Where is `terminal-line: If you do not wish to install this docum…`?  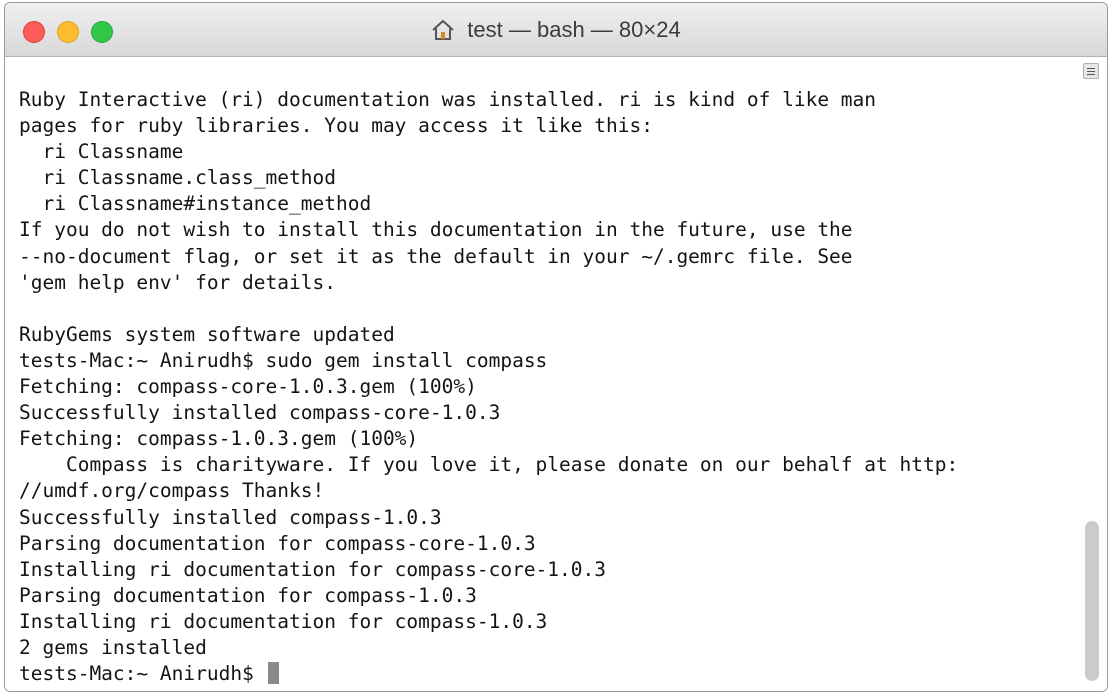 terminal-line: If you do not wish to install this docum… is located at coordinates (436, 230).